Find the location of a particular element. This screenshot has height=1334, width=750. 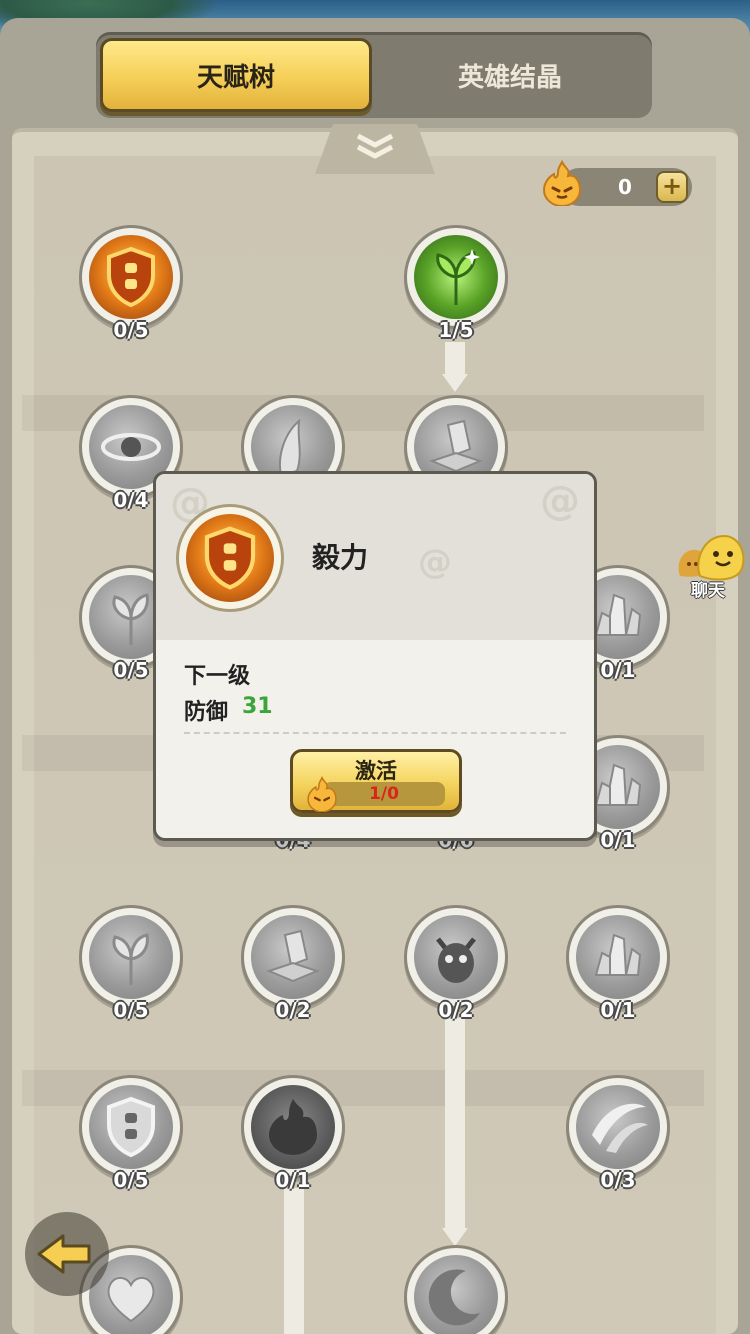

talent-node-crystal-cluster is located at coordinates (618, 957).